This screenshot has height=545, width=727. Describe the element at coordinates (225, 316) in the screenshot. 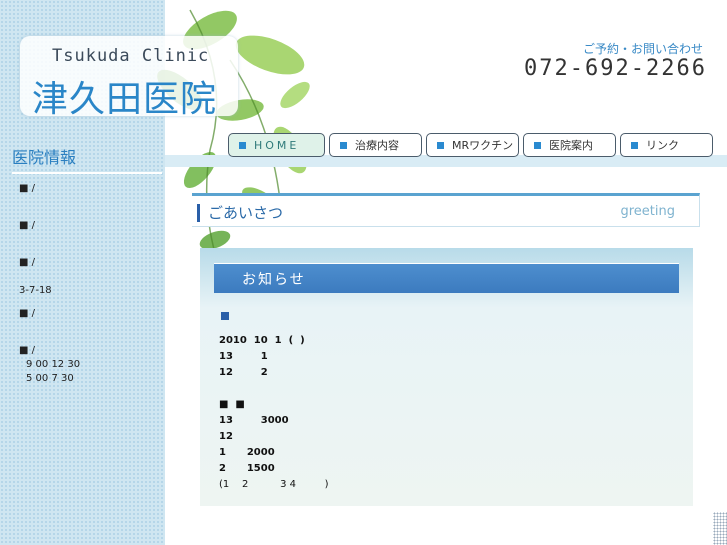

I see `notice-bullet-icon` at that location.